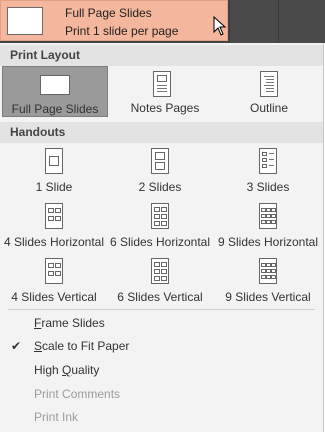 The image size is (325, 432). Describe the element at coordinates (66, 394) in the screenshot. I see `menu-item-accelerator: C` at that location.